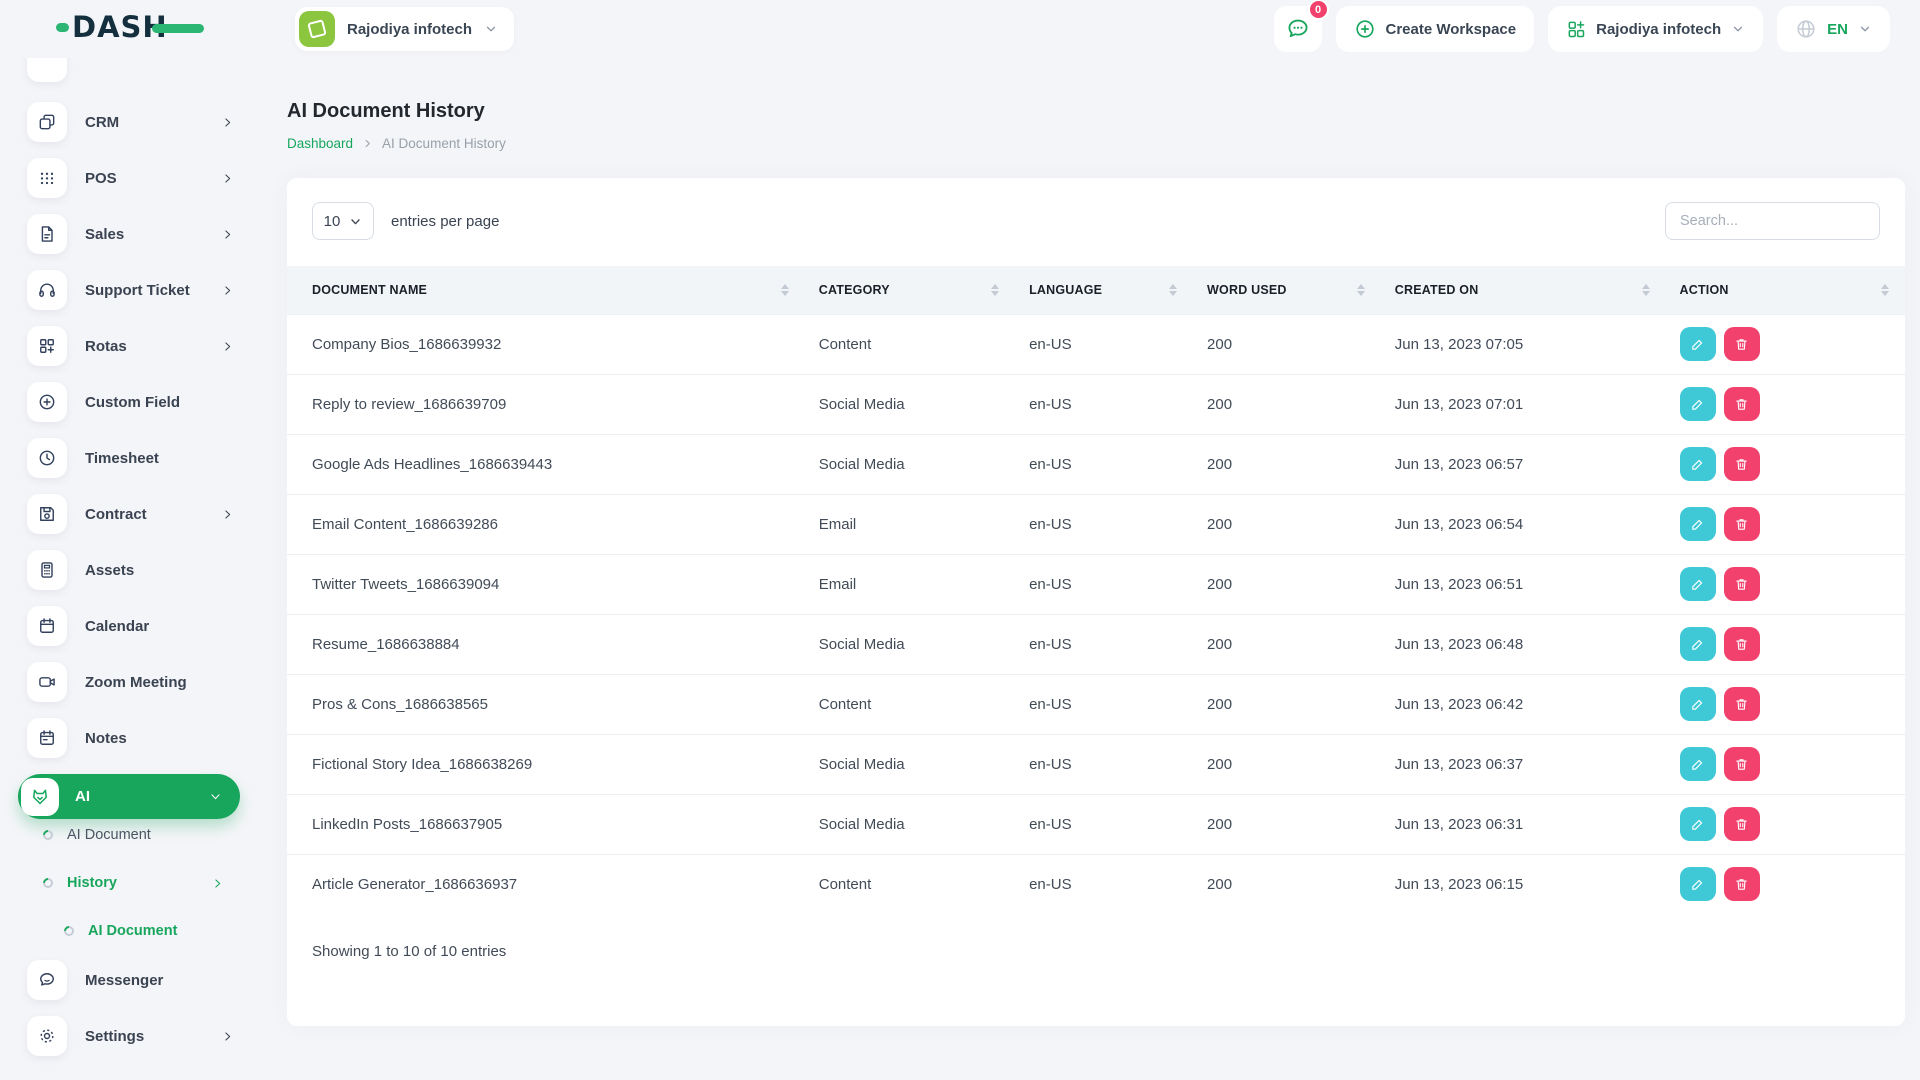  I want to click on sidebar-item-timesheet: Timesheet, so click(130, 458).